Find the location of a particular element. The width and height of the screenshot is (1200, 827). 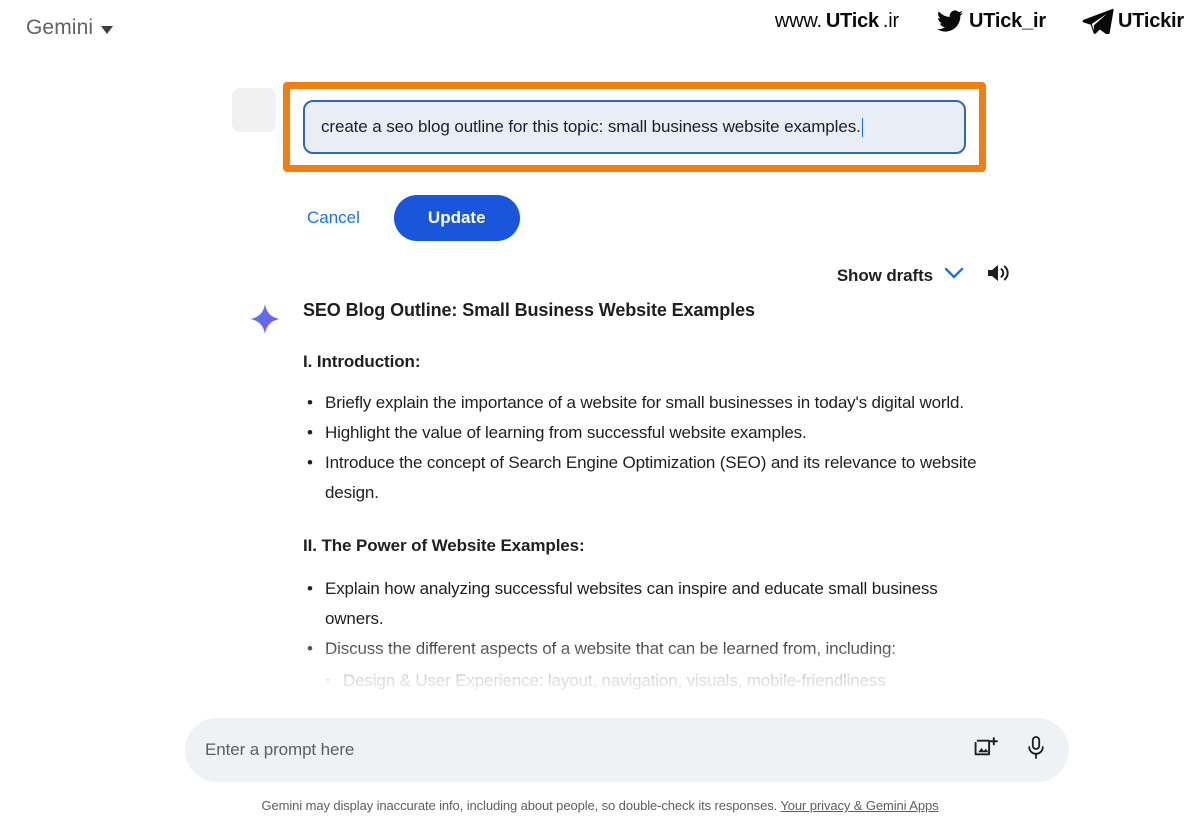

watermark-telegram: UTickir is located at coordinates (1133, 21).